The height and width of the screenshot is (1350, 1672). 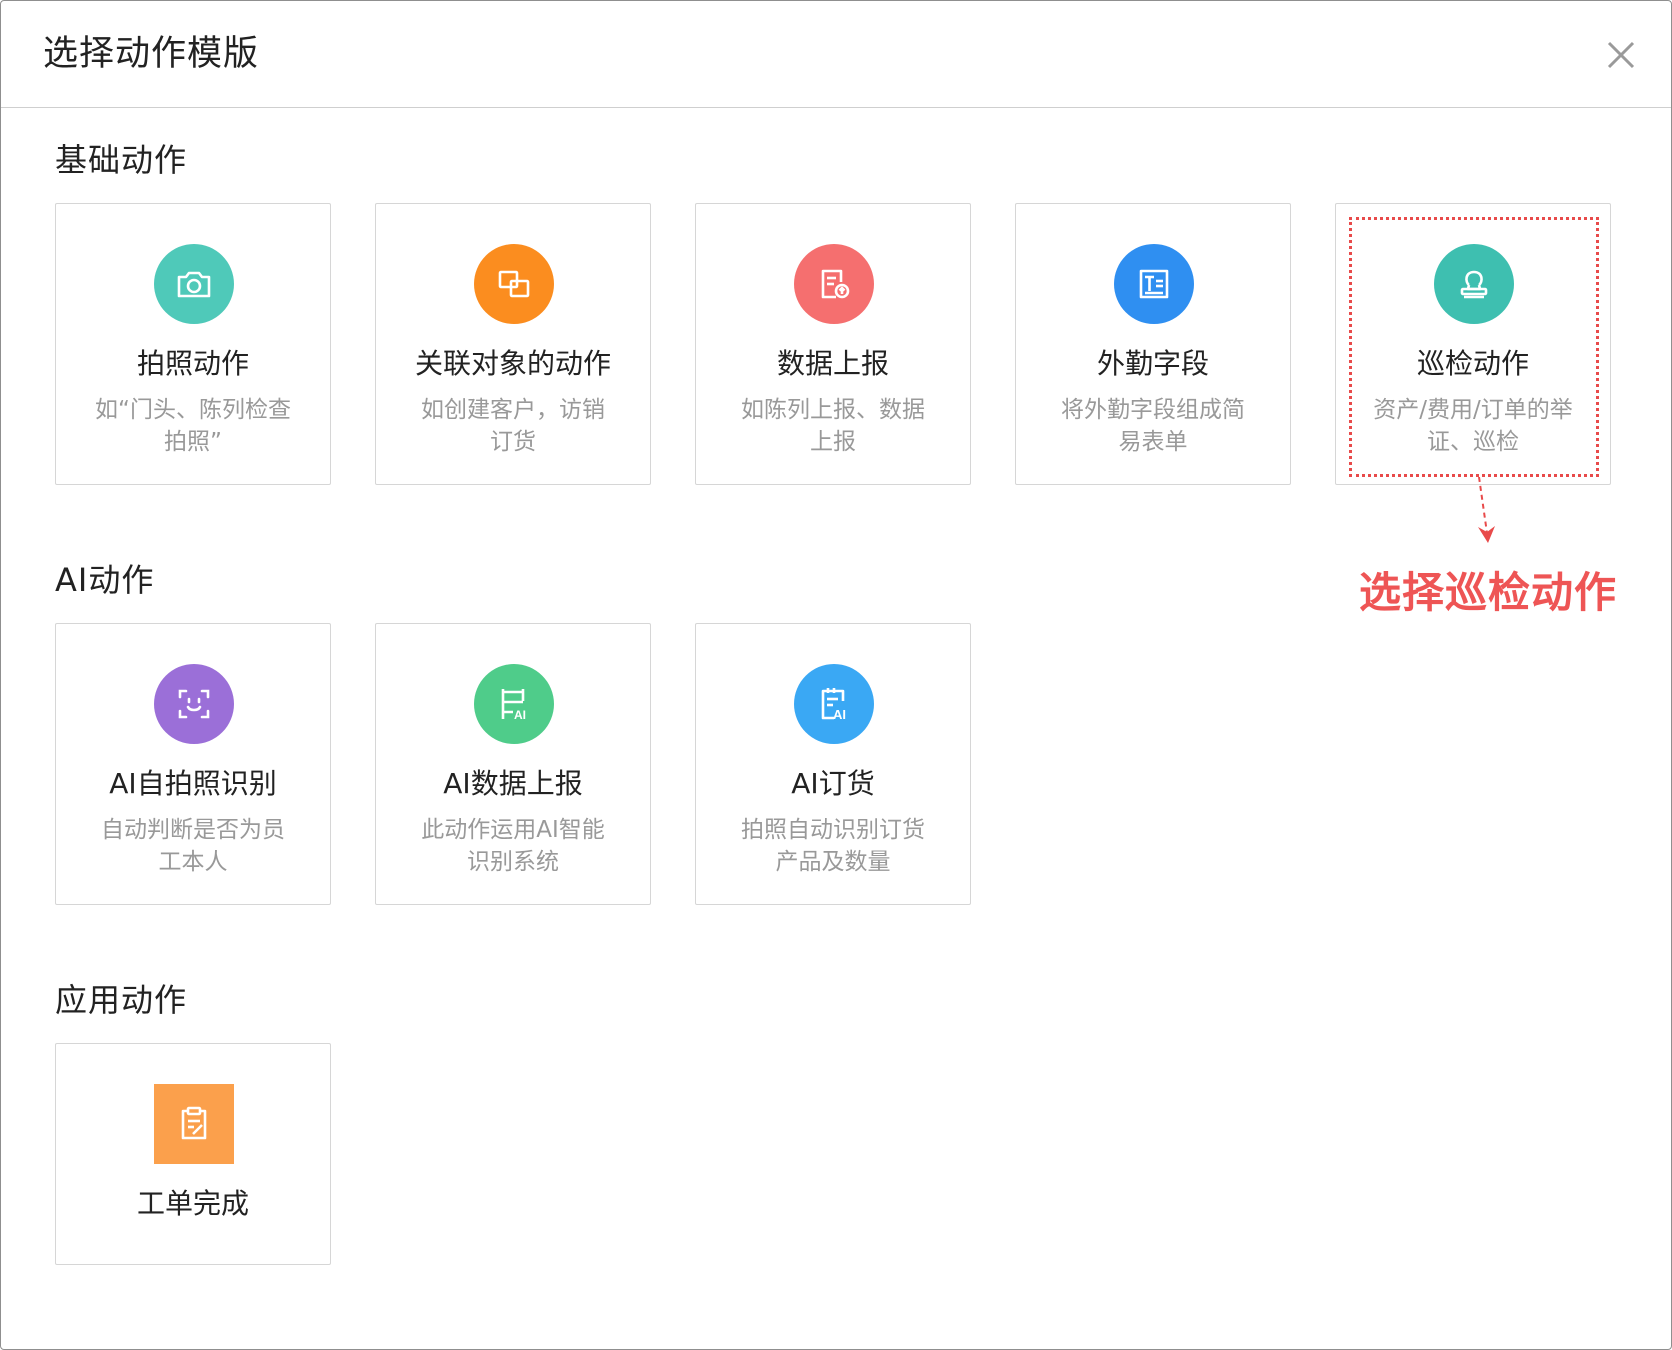 I want to click on card-name: 拍照动作, so click(x=192, y=363).